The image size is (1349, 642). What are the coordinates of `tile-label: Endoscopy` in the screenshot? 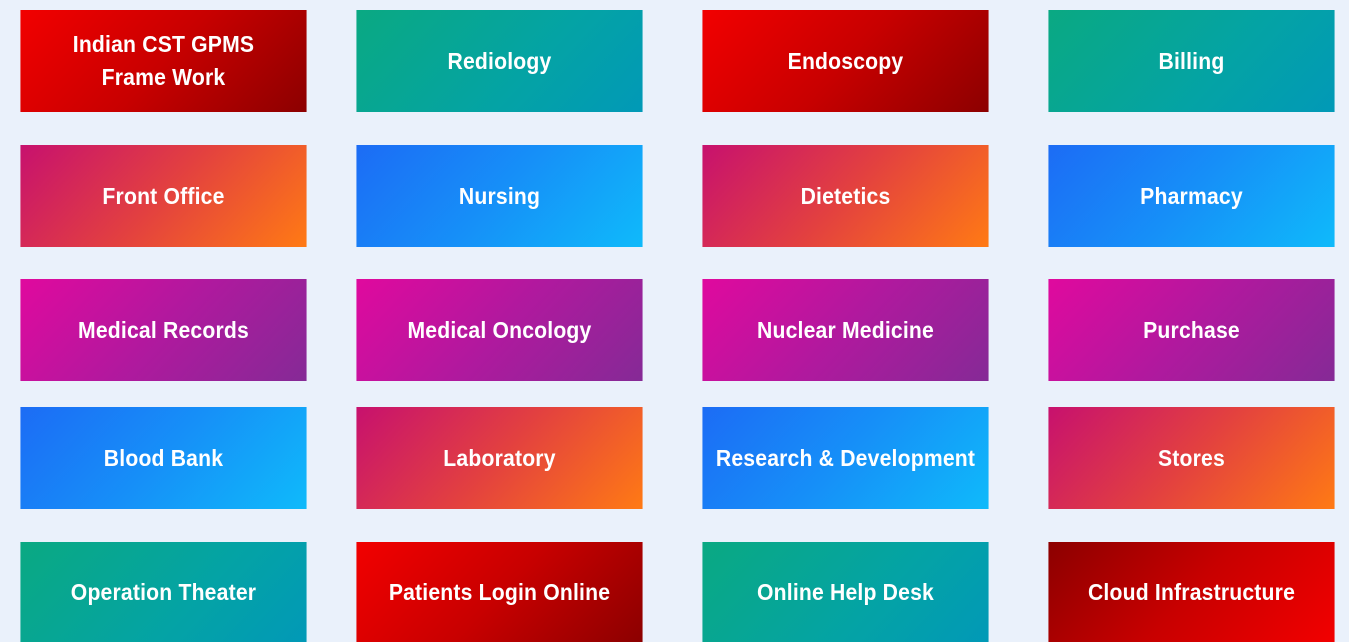 It's located at (845, 60).